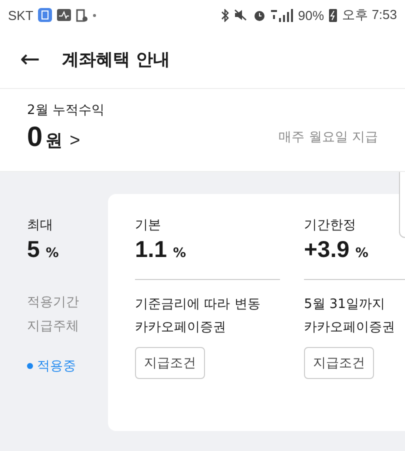 This screenshot has width=405, height=451. Describe the element at coordinates (75, 140) in the screenshot. I see `chevron-button: >` at that location.